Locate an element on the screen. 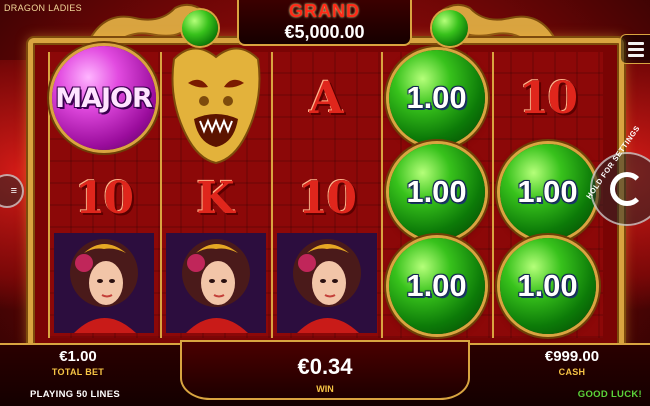 This screenshot has width=650, height=406. win-panel: €0.34 WIN is located at coordinates (325, 370).